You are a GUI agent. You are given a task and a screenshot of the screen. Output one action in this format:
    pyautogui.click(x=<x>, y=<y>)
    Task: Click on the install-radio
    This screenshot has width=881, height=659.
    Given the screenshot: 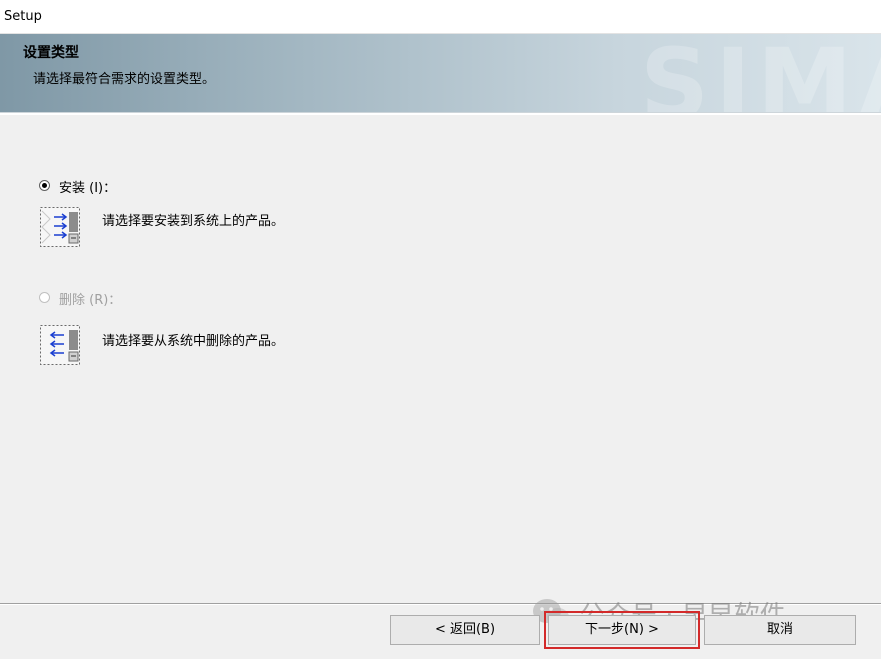 What is the action you would take?
    pyautogui.click(x=44, y=185)
    